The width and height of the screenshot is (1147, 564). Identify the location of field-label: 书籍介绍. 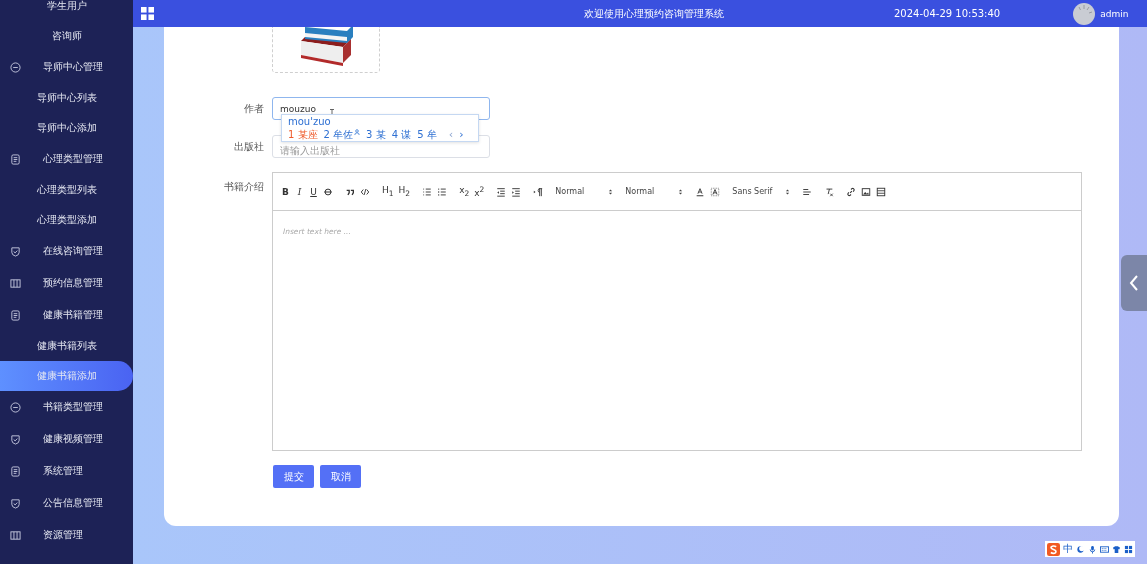
(244, 187).